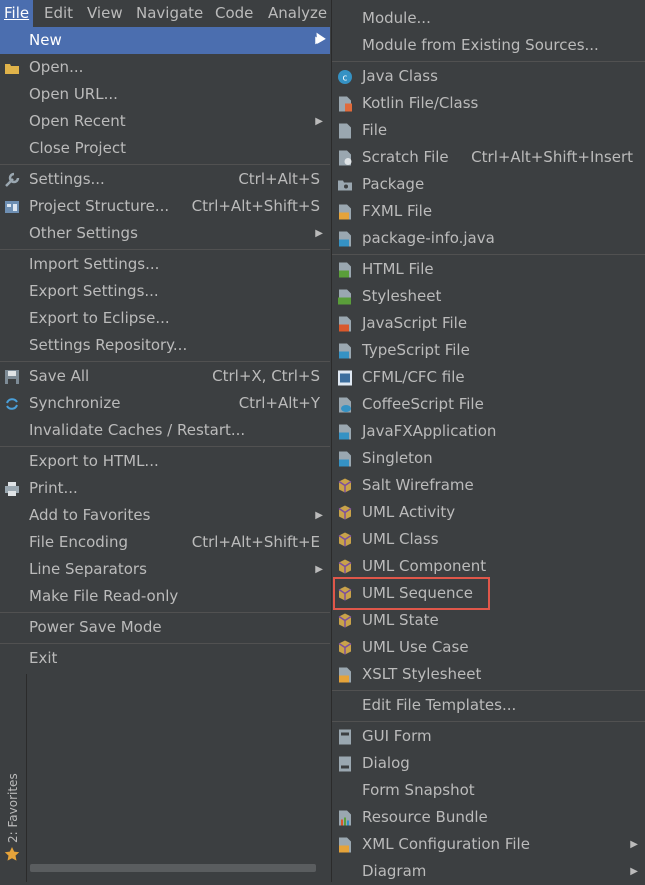 This screenshot has width=645, height=885. What do you see at coordinates (488, 404) in the screenshot?
I see `menu-item-coffeescript: CoffeeScript File` at bounding box center [488, 404].